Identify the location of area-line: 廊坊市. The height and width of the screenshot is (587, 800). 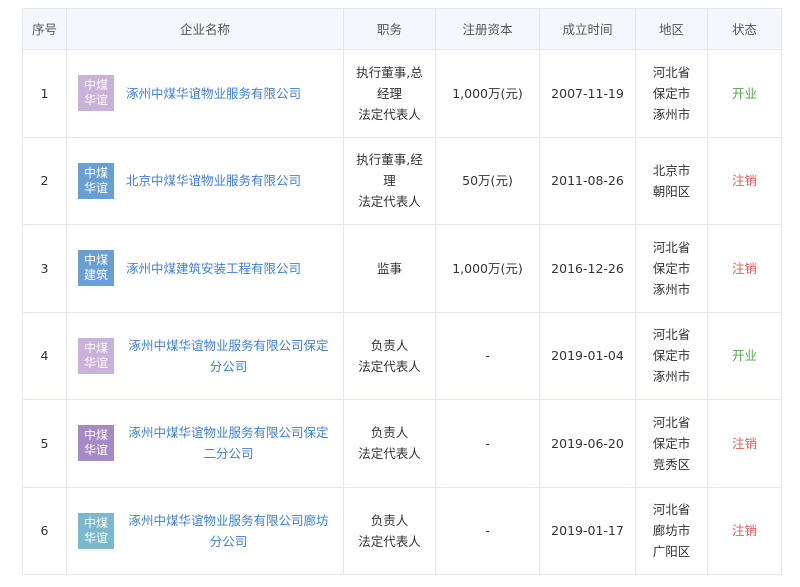
(671, 531).